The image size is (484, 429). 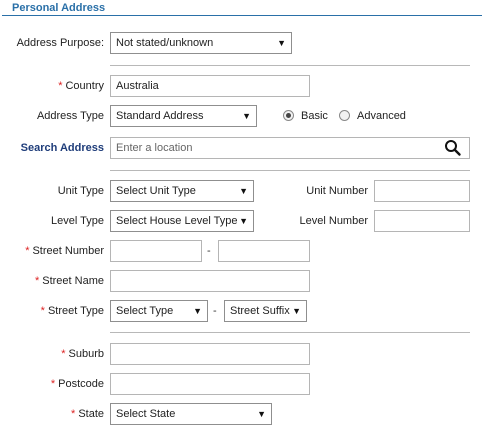 I want to click on unit-type-value: Select Unit Type, so click(x=156, y=191).